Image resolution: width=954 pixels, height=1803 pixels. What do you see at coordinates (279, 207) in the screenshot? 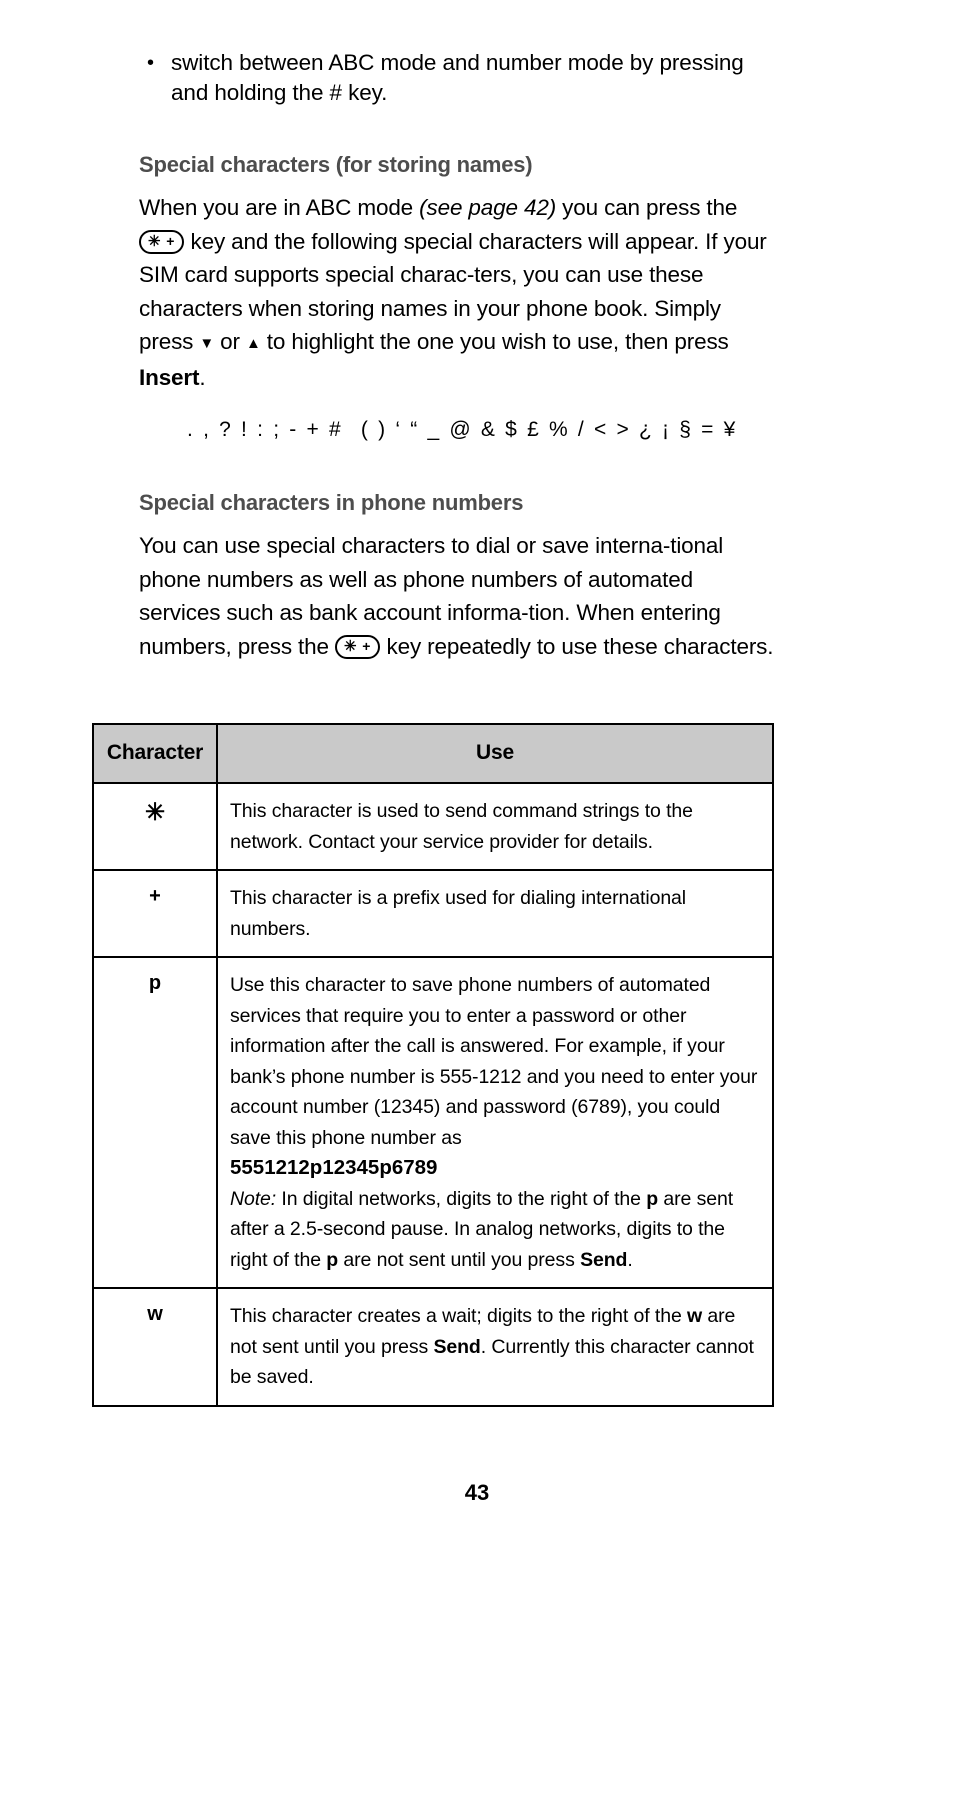
I see `para-text-part1: When you are in ABC mode` at bounding box center [279, 207].